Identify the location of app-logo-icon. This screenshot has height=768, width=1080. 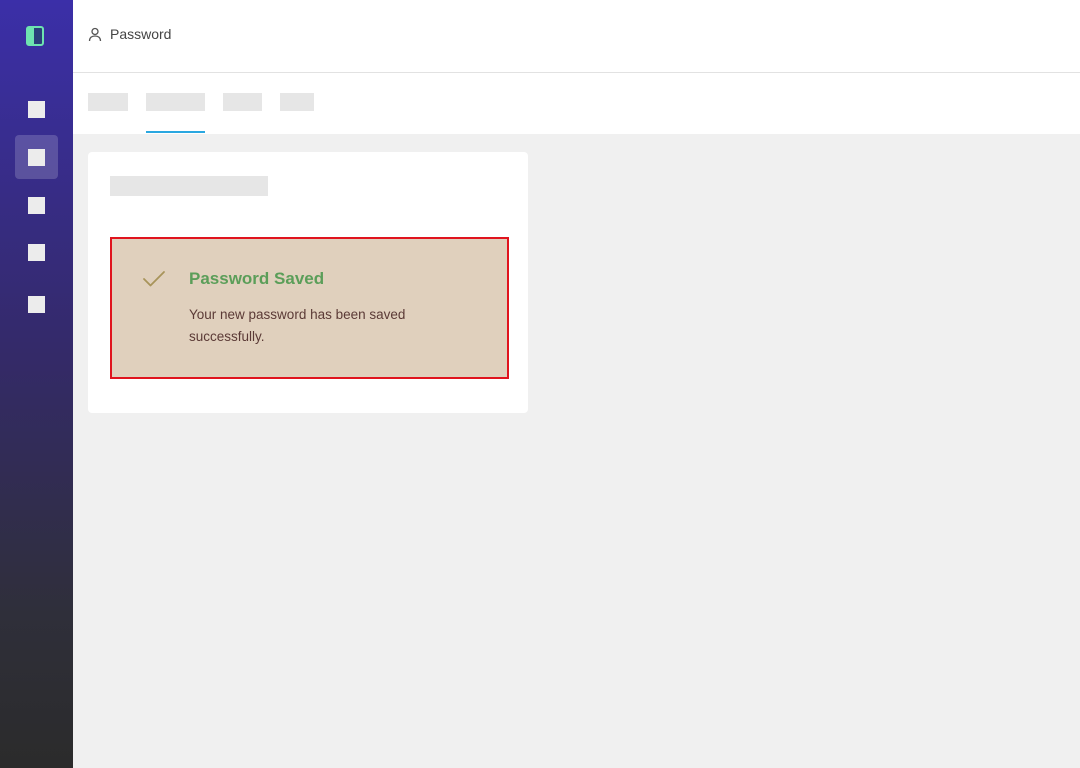
(35, 36).